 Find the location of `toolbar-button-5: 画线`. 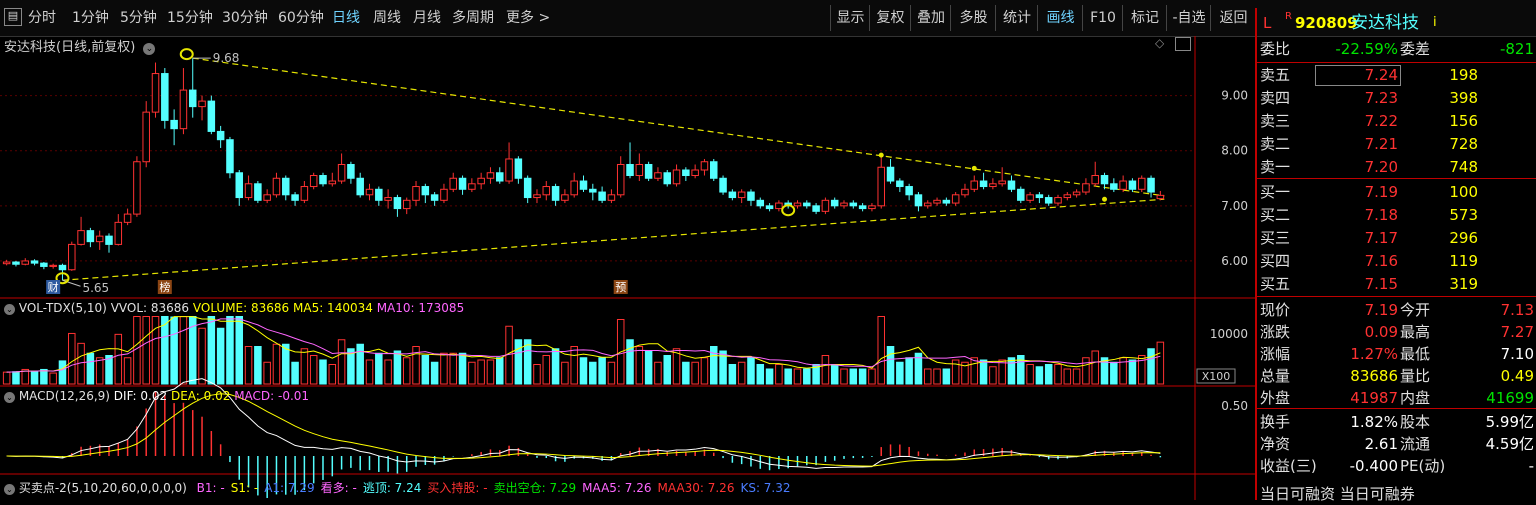

toolbar-button-5: 画线 is located at coordinates (1060, 18).